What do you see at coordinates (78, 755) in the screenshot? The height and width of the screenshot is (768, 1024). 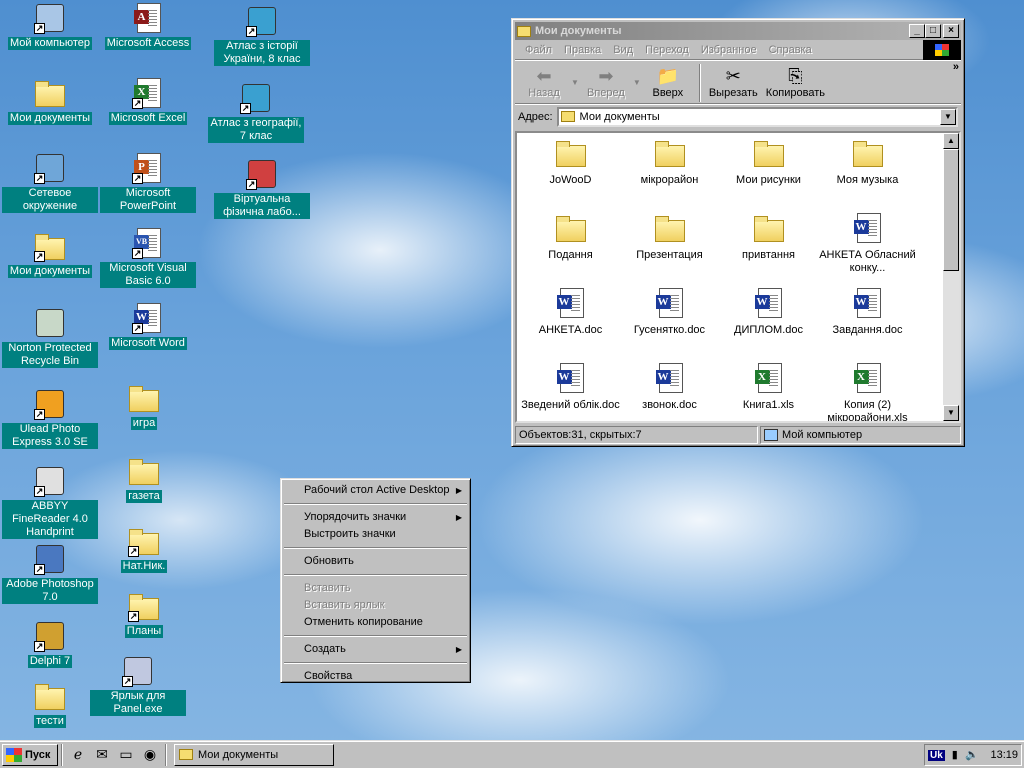 I see `internet-explorer-icon: ℯ` at bounding box center [78, 755].